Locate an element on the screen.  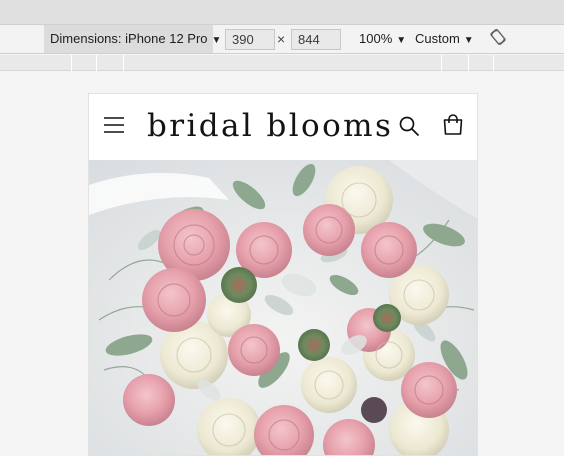
rotate-icon is located at coordinates (498, 37).